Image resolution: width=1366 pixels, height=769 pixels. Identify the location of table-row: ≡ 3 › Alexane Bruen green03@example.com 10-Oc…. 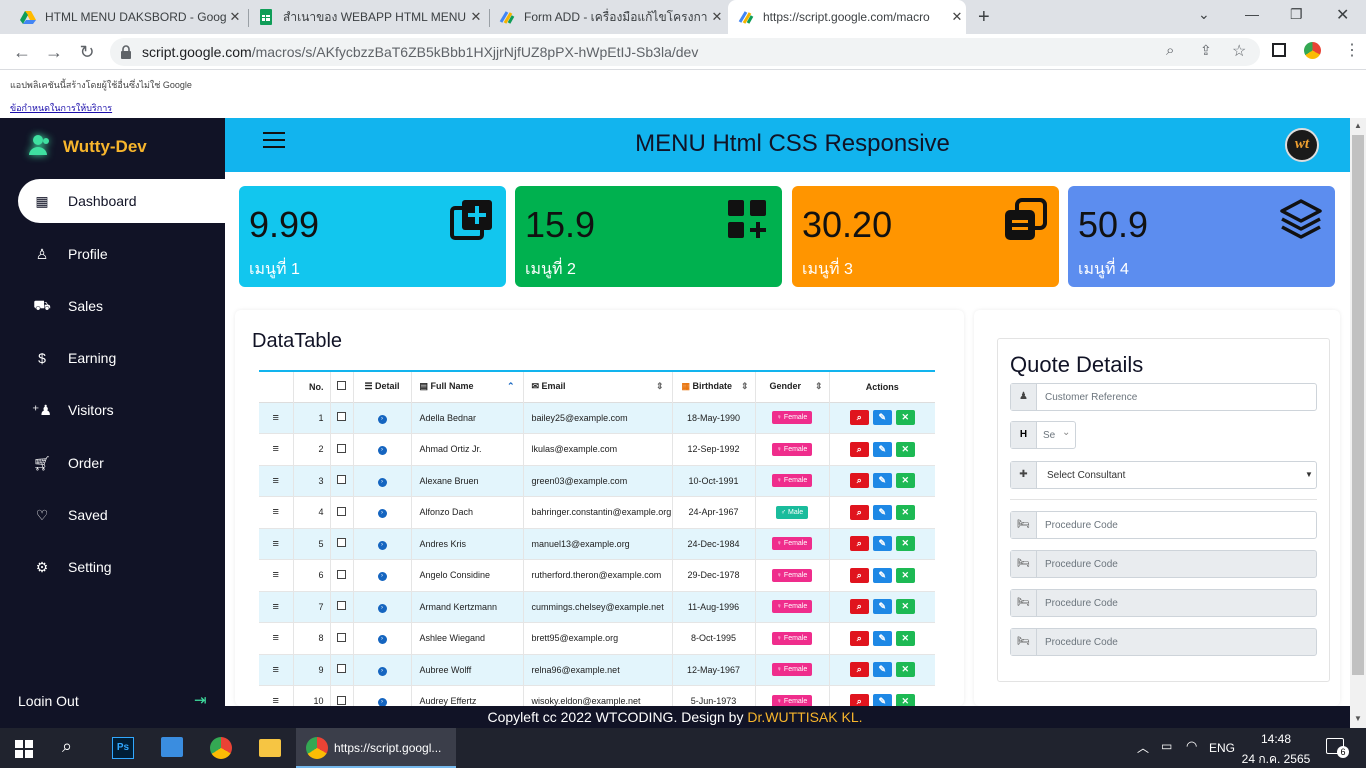
(597, 481).